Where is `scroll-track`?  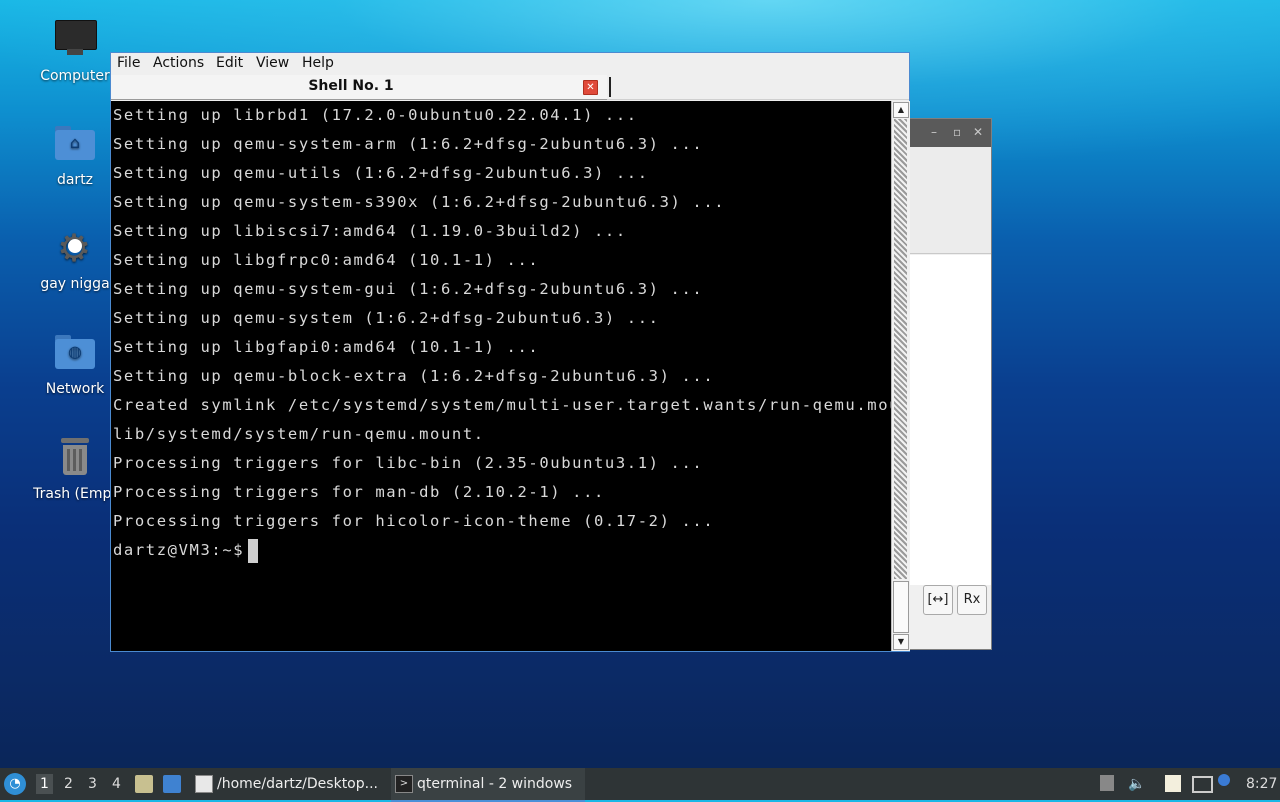 scroll-track is located at coordinates (900, 349).